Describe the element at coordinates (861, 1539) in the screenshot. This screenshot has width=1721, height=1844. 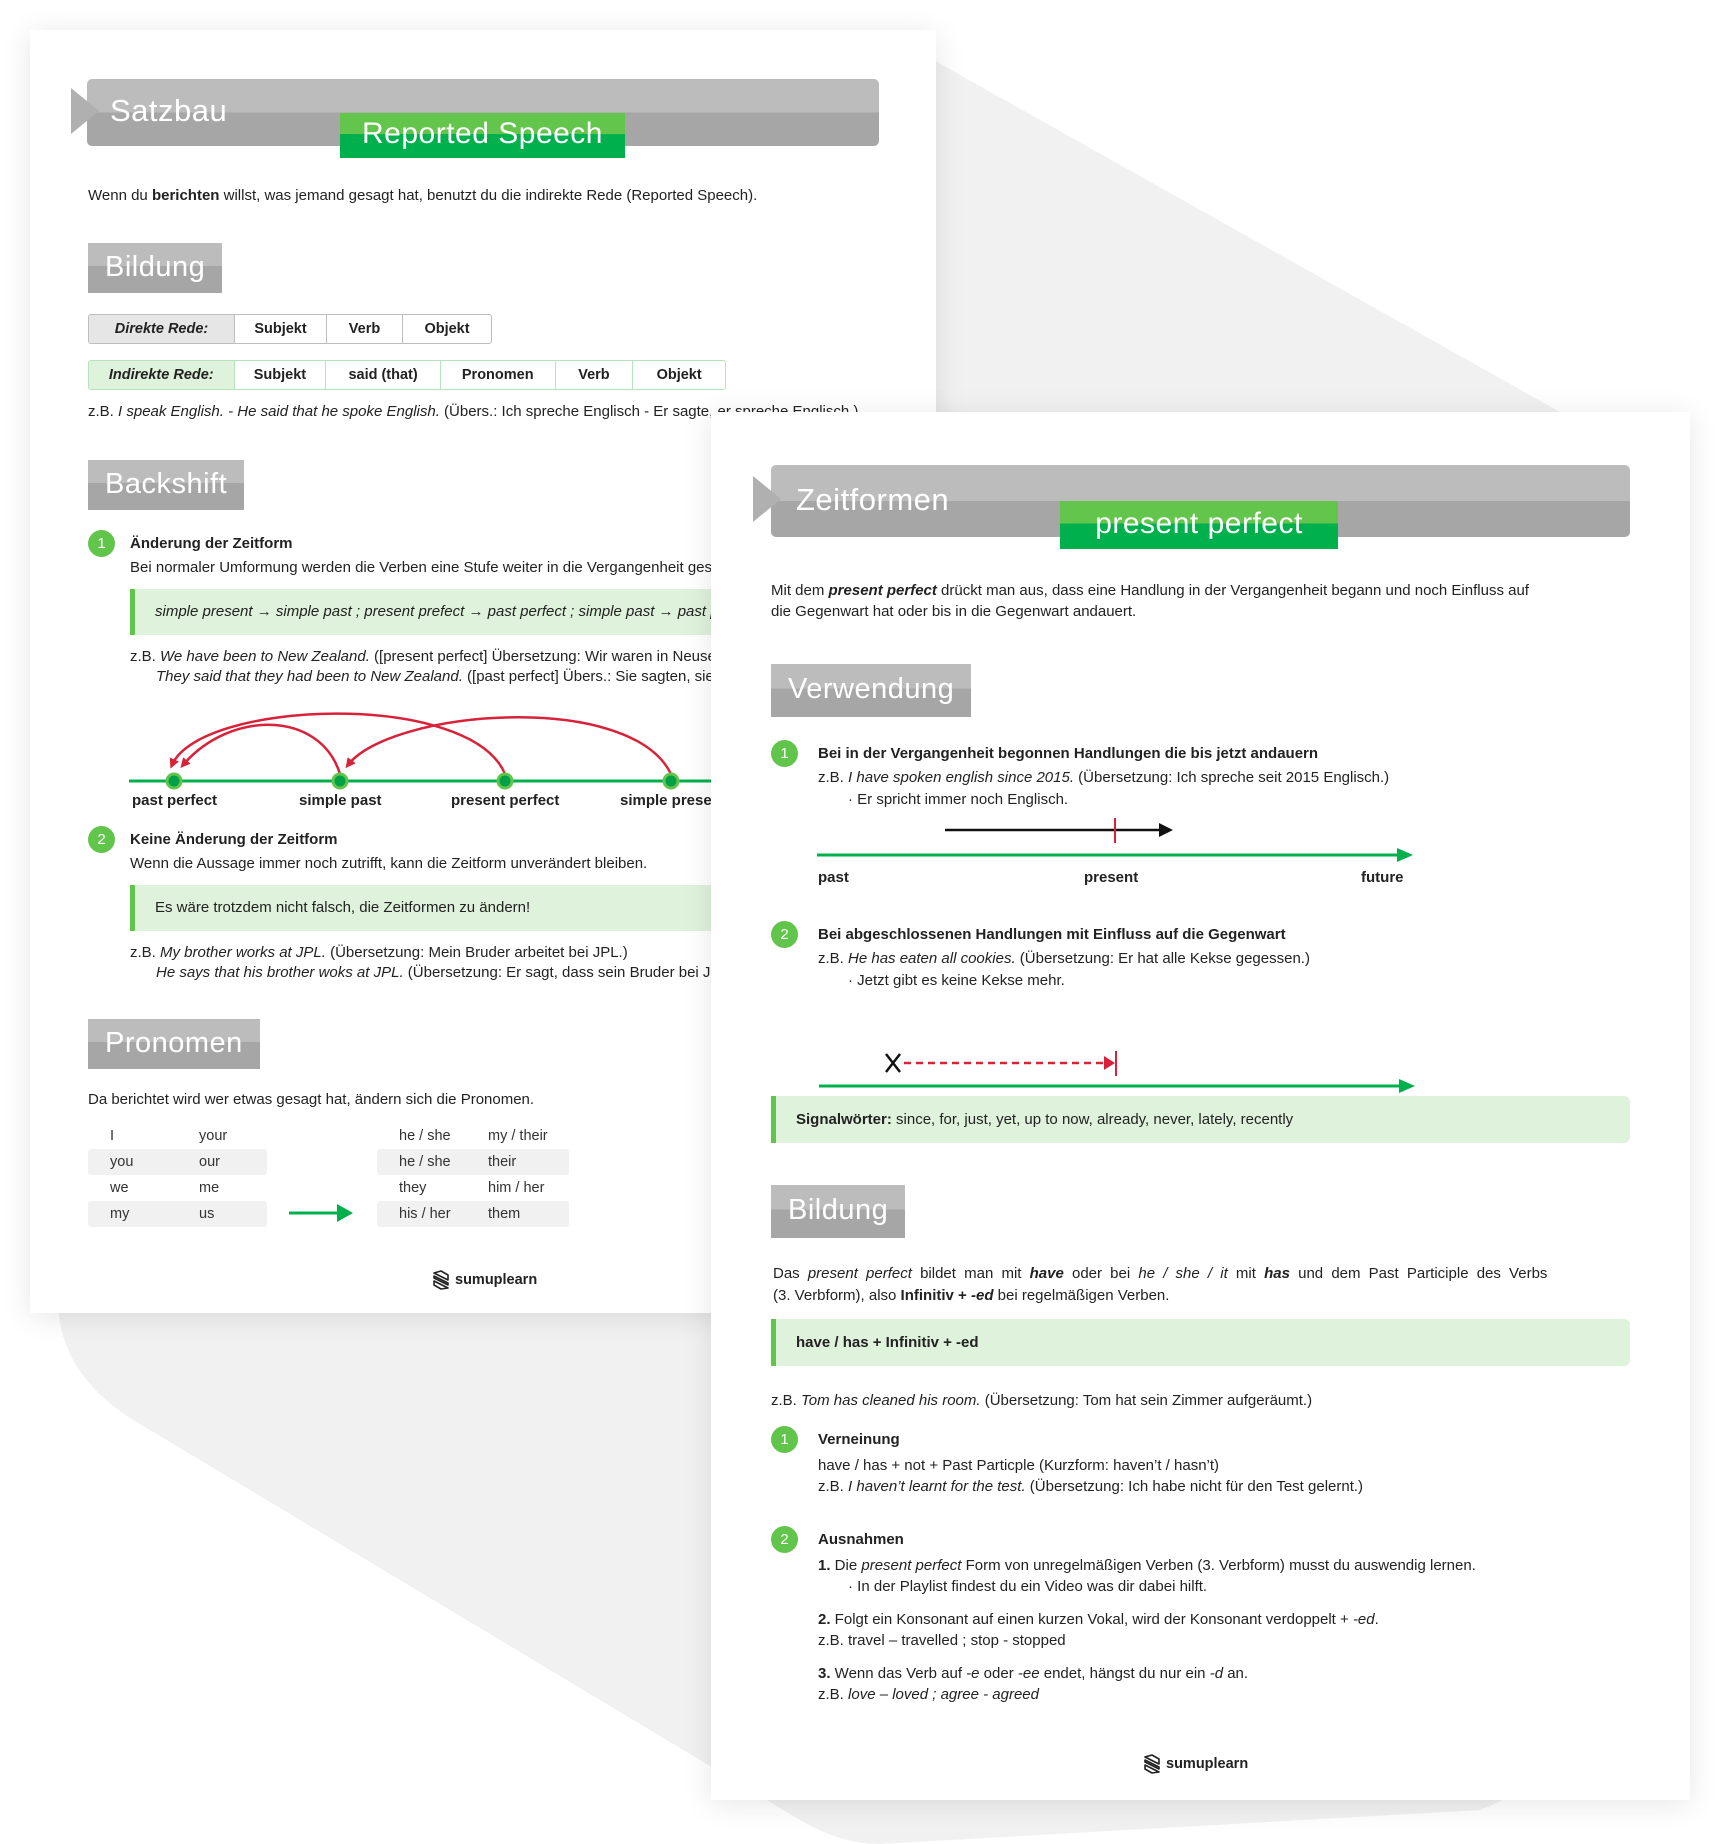
I see `ausnahmen-title: Ausnahmen` at that location.